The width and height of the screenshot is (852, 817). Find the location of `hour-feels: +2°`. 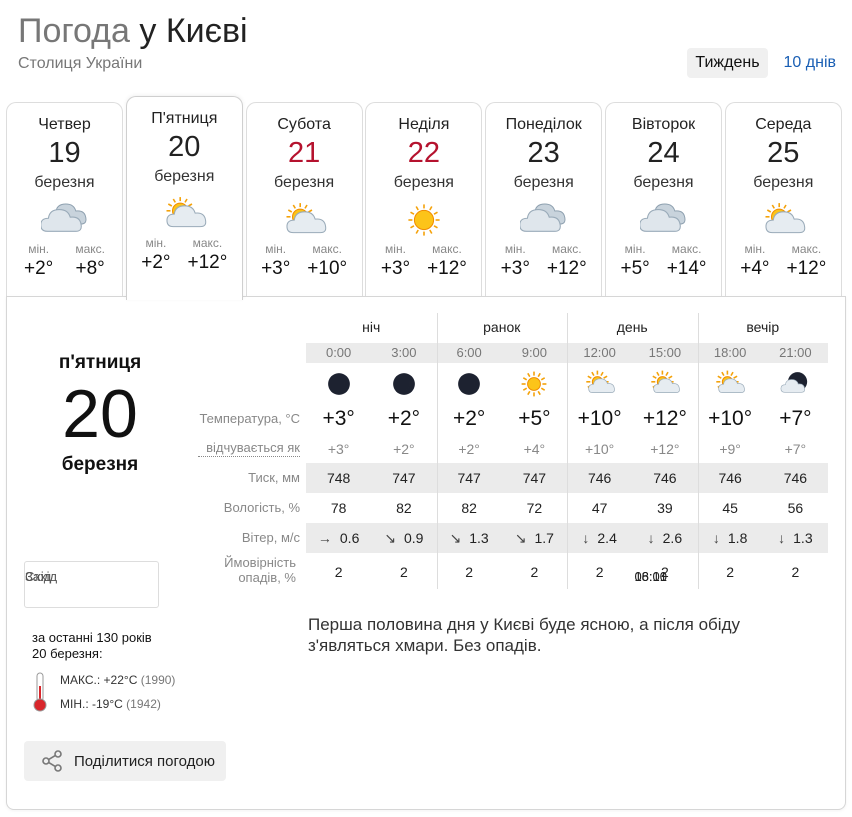

hour-feels: +2° is located at coordinates (404, 449).